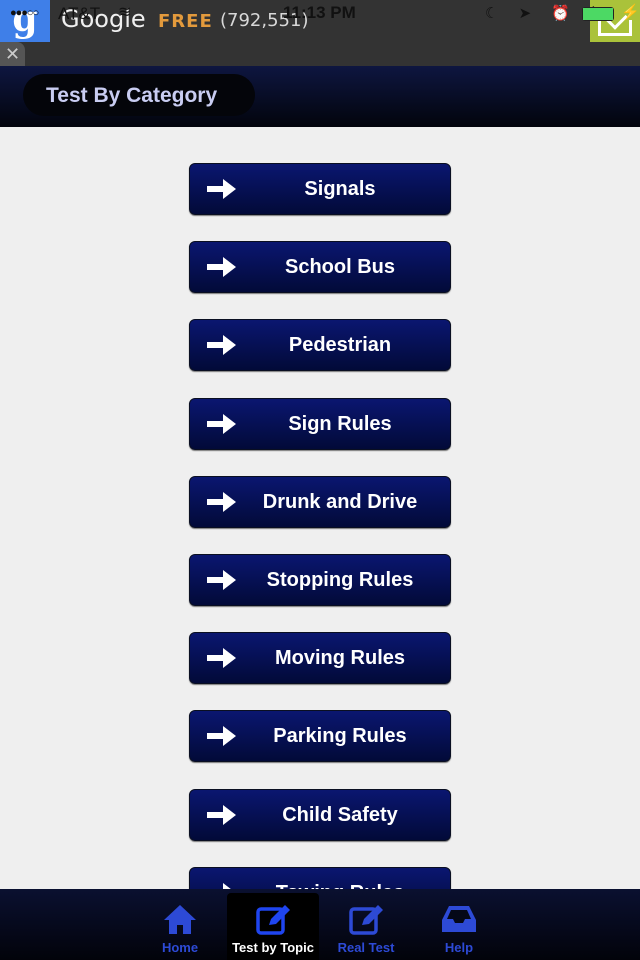 The height and width of the screenshot is (960, 640). What do you see at coordinates (339, 658) in the screenshot?
I see `category-label: Moving Rules` at bounding box center [339, 658].